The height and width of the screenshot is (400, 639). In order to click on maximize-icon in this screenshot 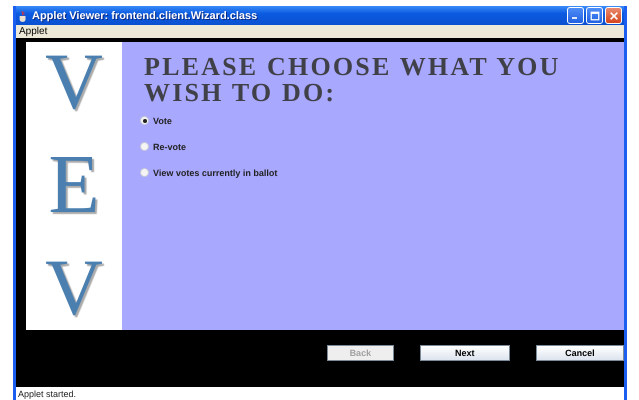, I will do `click(595, 15)`.